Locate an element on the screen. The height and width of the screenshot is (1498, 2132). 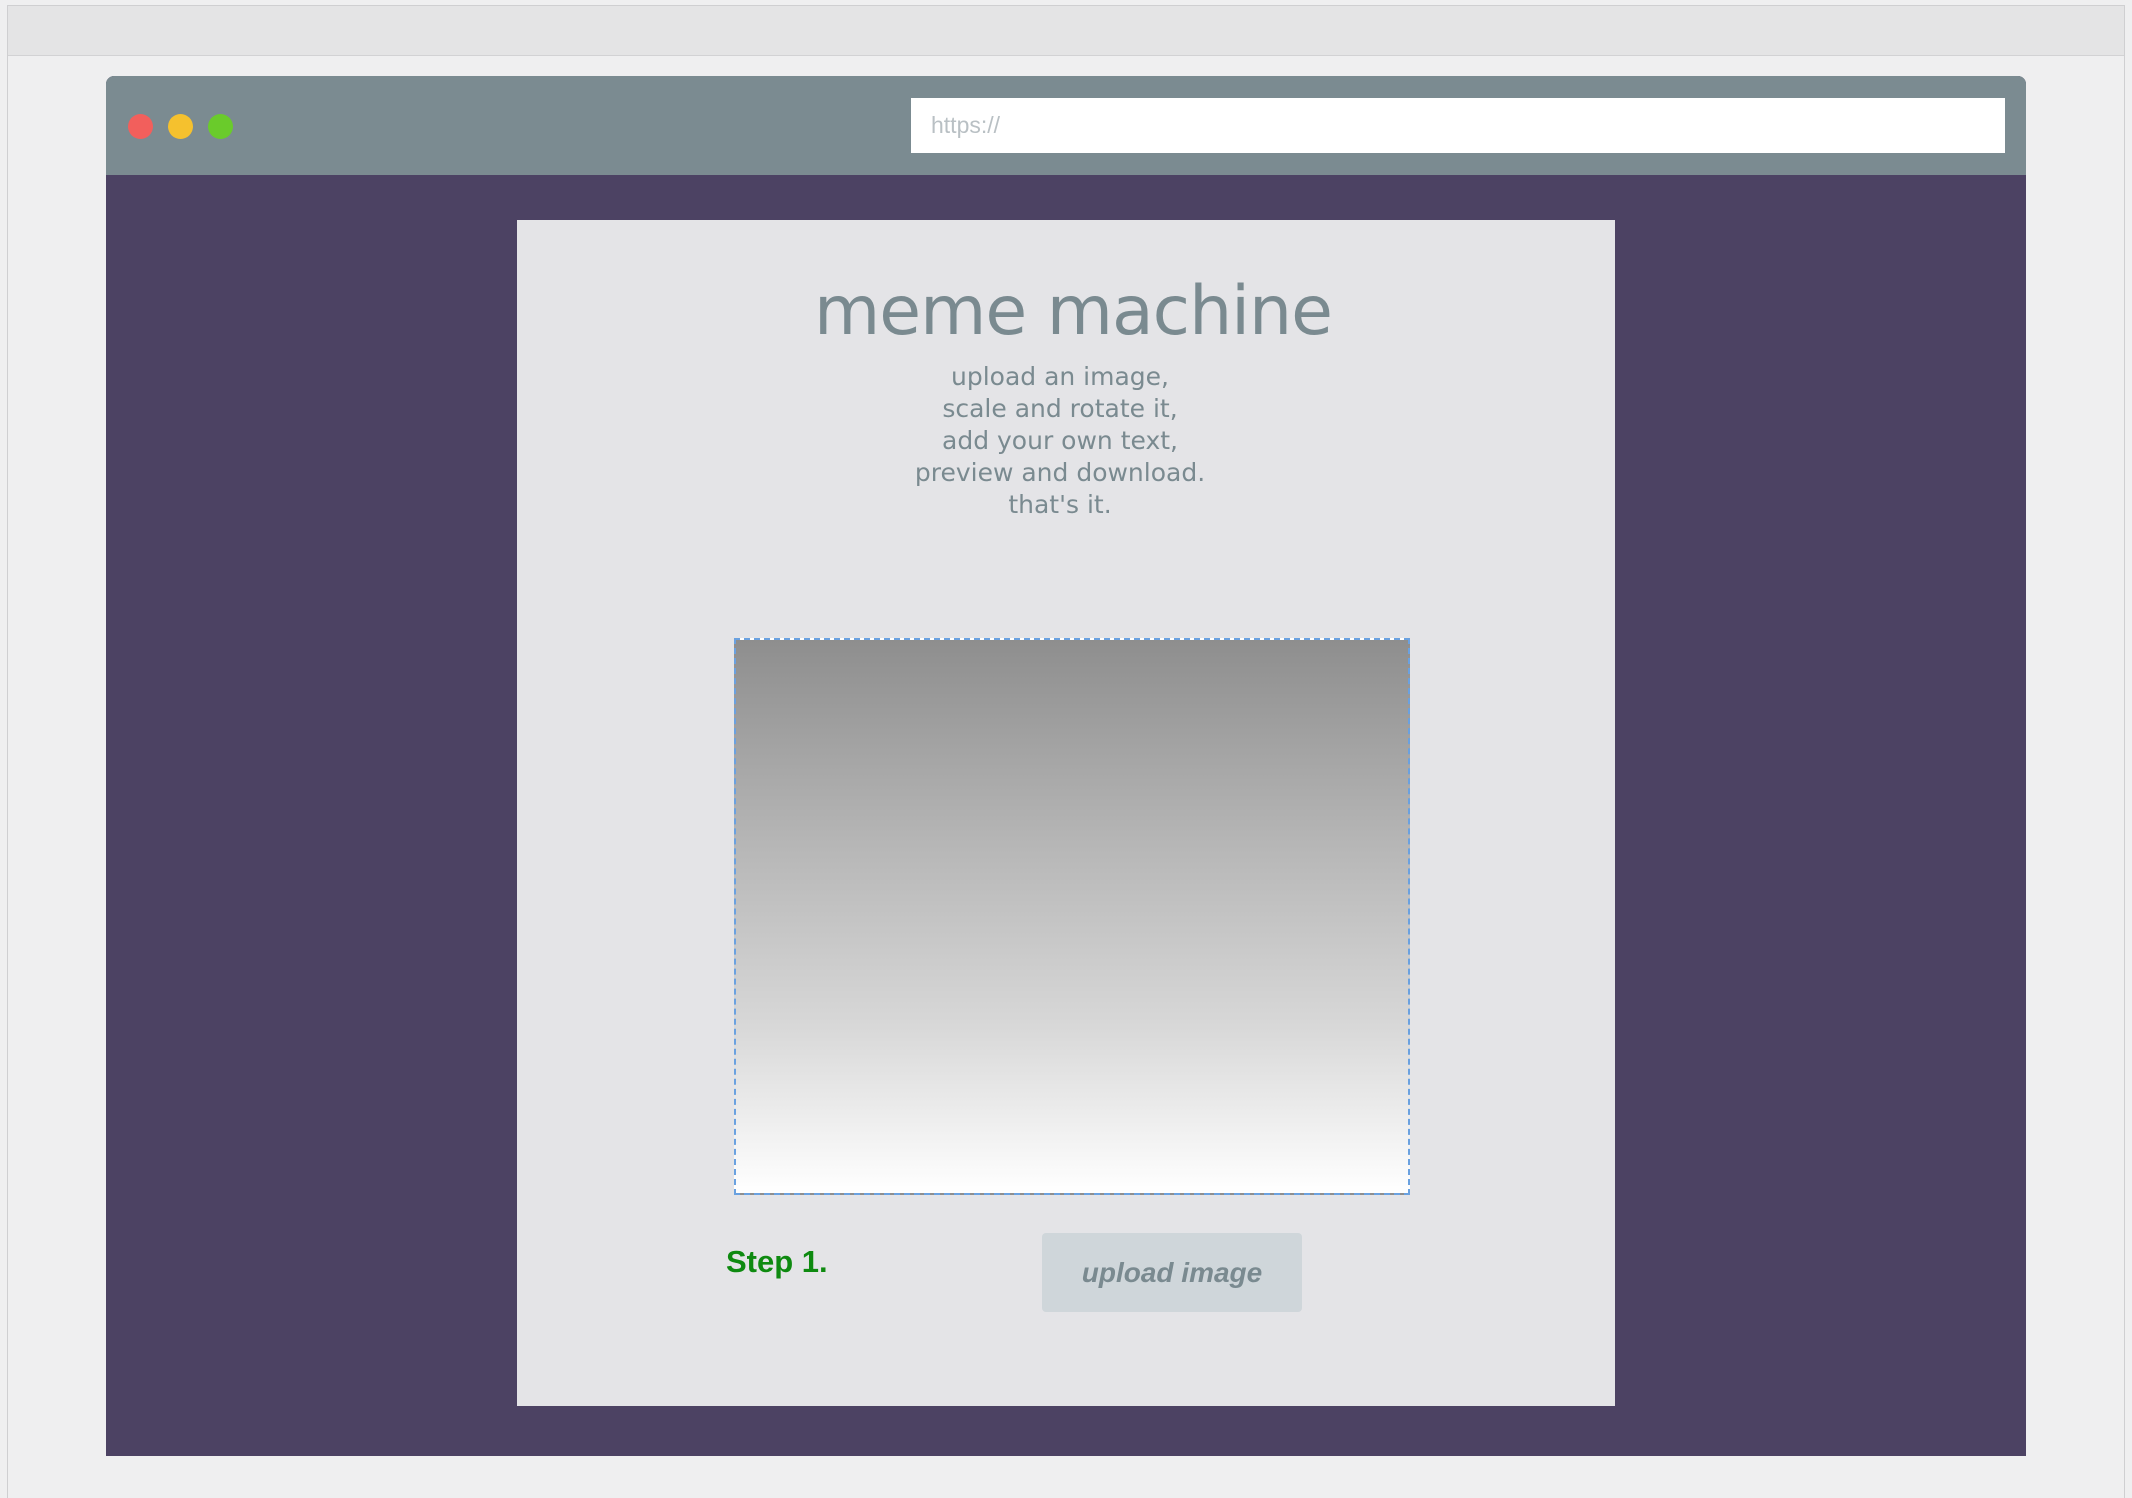
step-label: Step 1. is located at coordinates (777, 1261).